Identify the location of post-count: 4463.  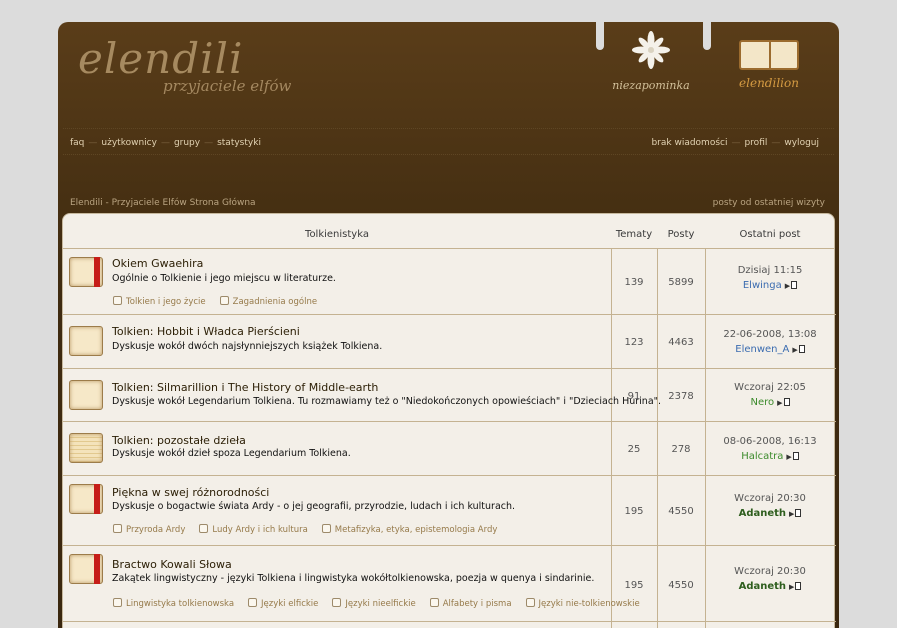
(681, 342).